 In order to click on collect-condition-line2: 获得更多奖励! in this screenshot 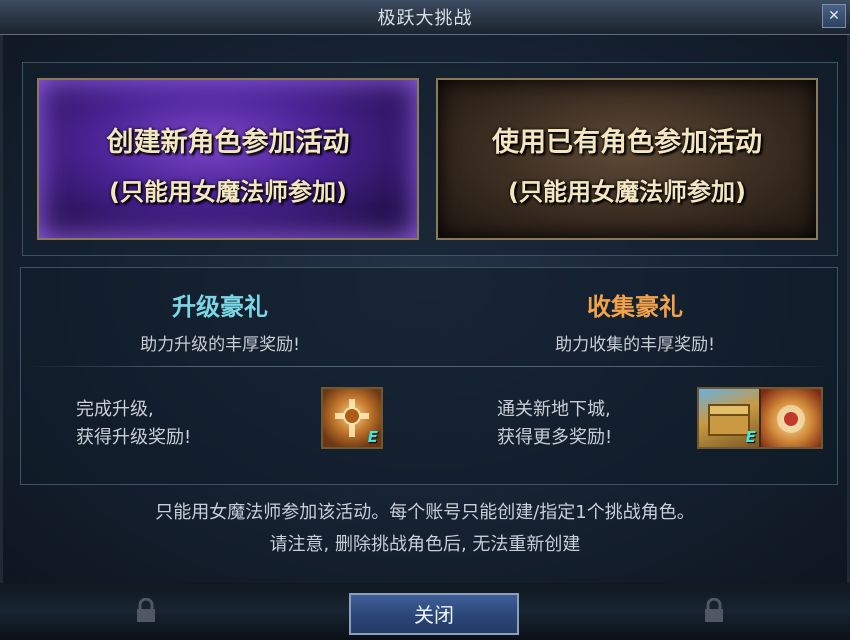, I will do `click(555, 437)`.